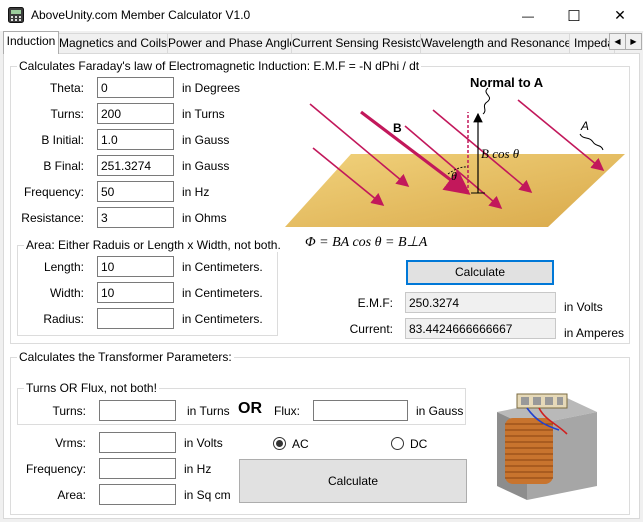  What do you see at coordinates (196, 192) in the screenshot?
I see `frequency-unit: in Hz` at bounding box center [196, 192].